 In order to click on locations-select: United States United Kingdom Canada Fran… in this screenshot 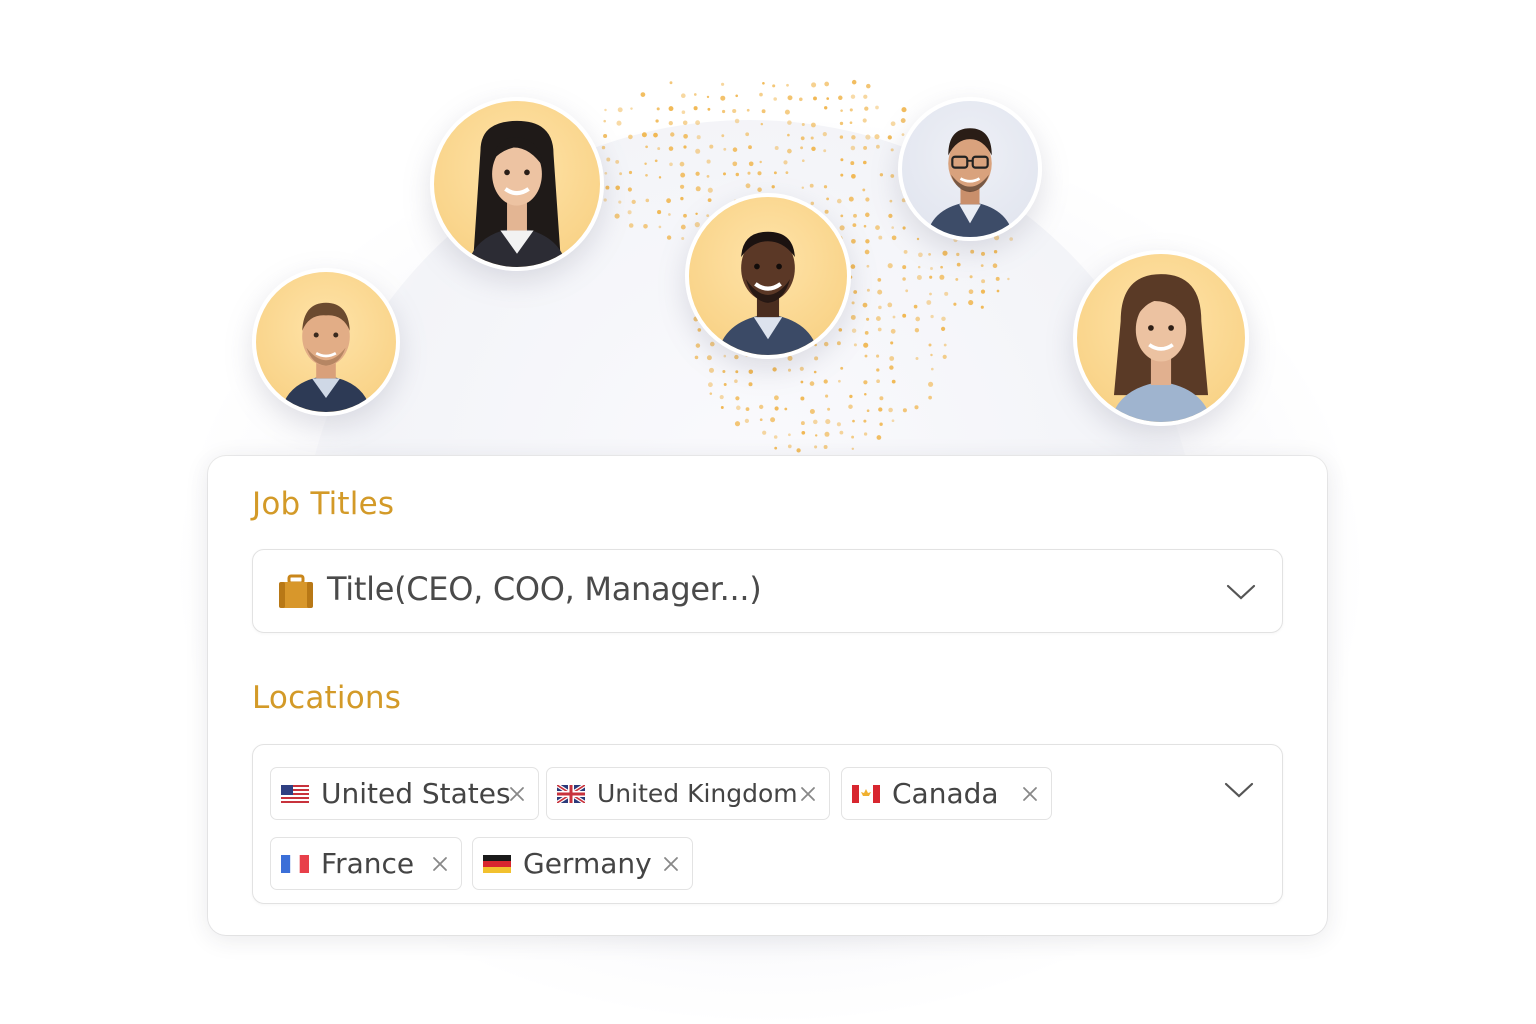, I will do `click(767, 824)`.